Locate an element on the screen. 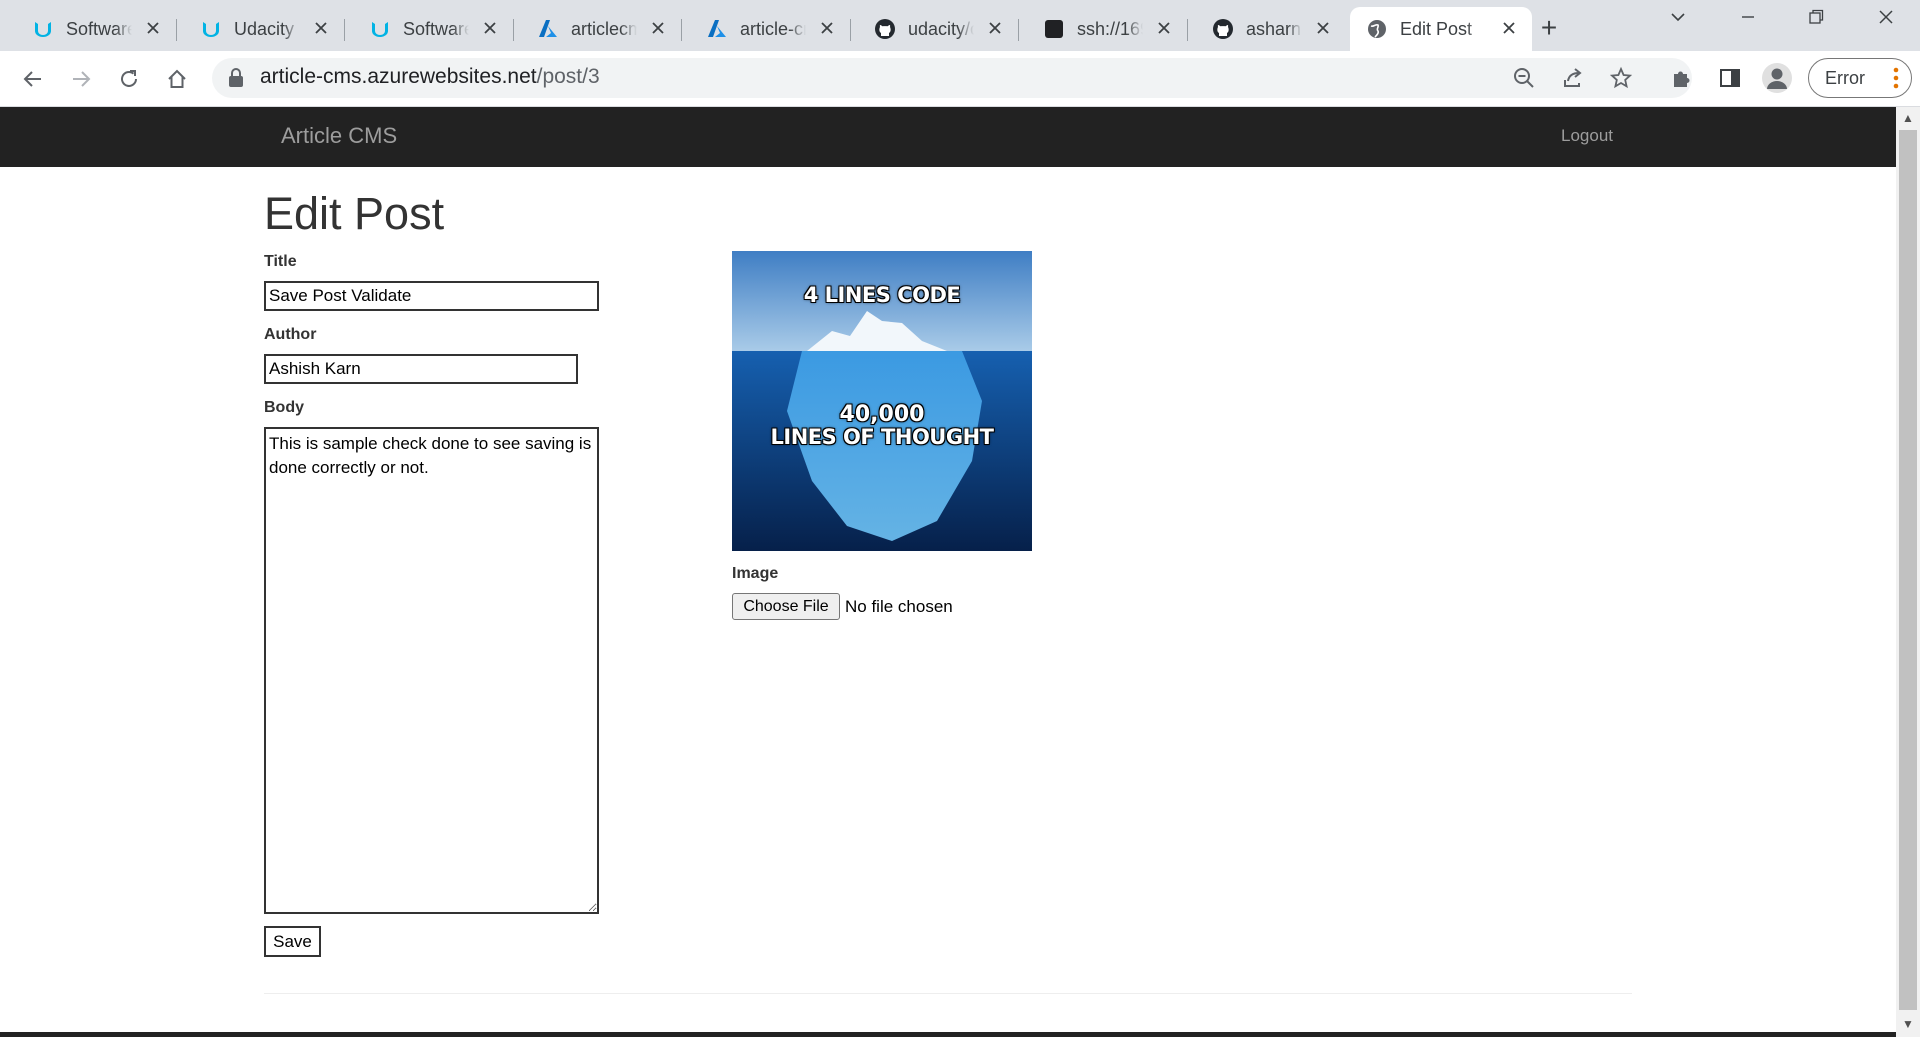  lock-icon is located at coordinates (236, 78).